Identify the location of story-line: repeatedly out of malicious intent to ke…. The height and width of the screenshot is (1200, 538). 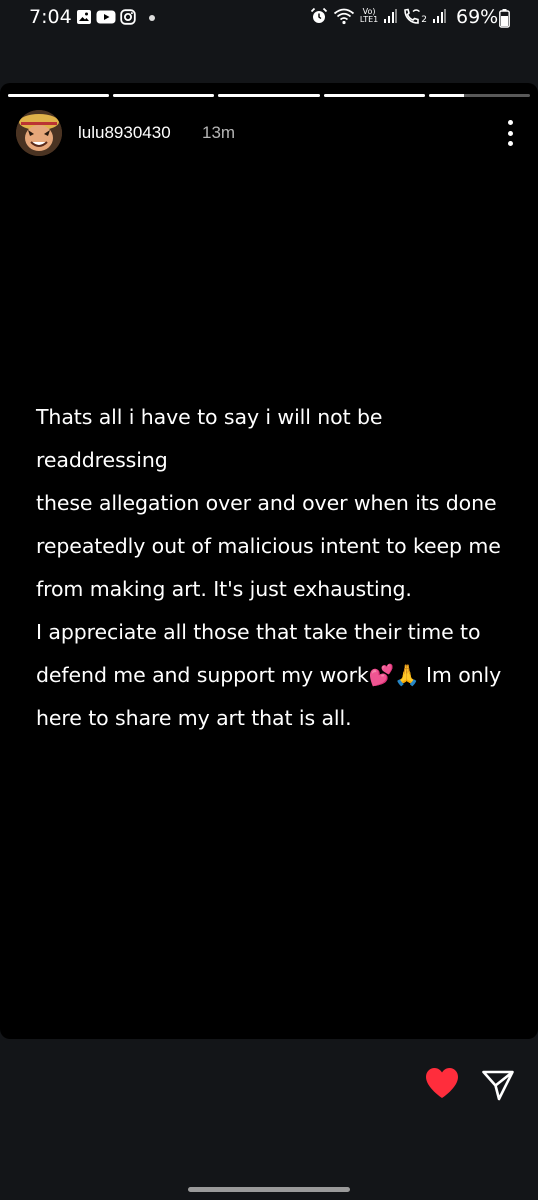
(268, 546).